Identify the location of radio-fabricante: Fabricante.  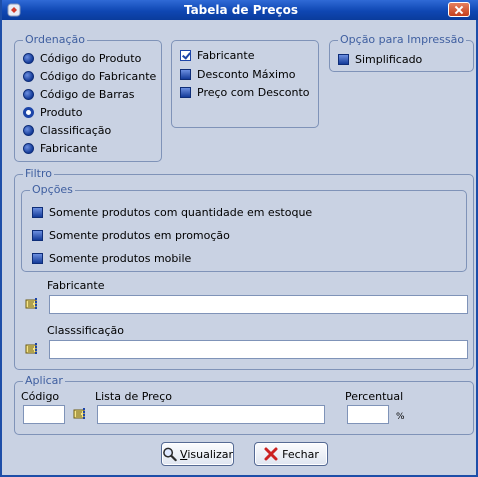
(60, 148).